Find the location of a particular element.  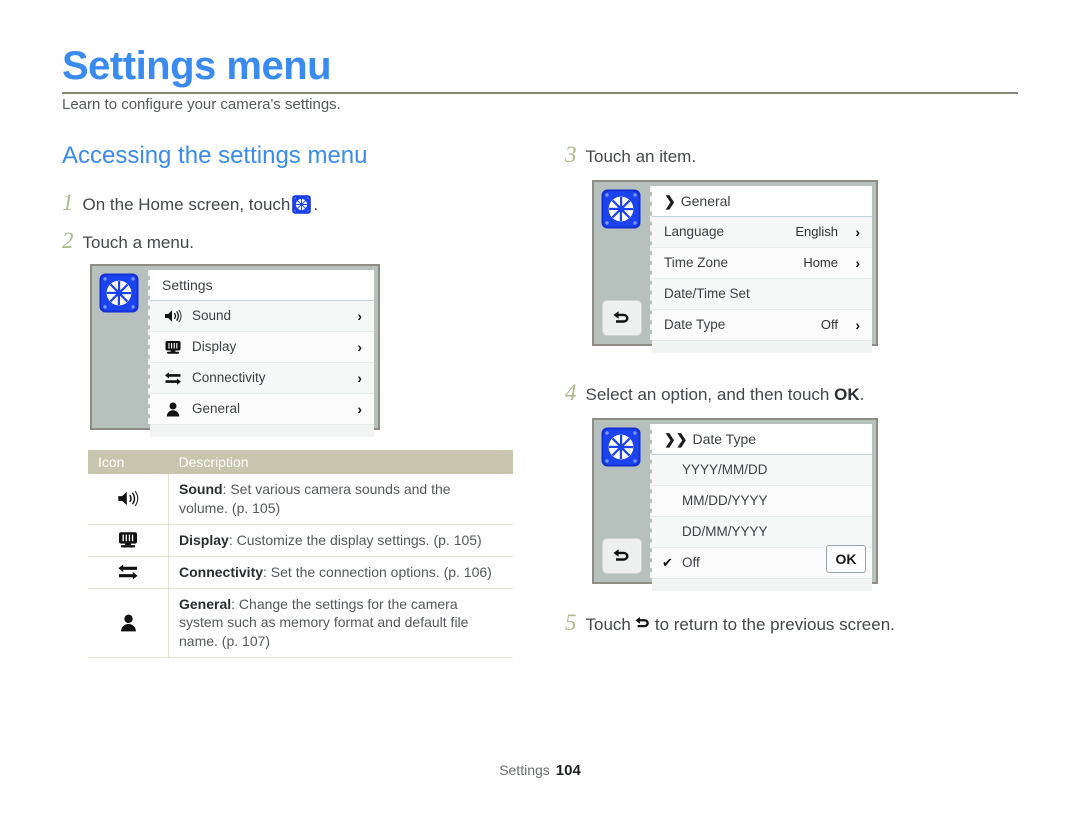

menu-row-value: Off is located at coordinates (829, 324).